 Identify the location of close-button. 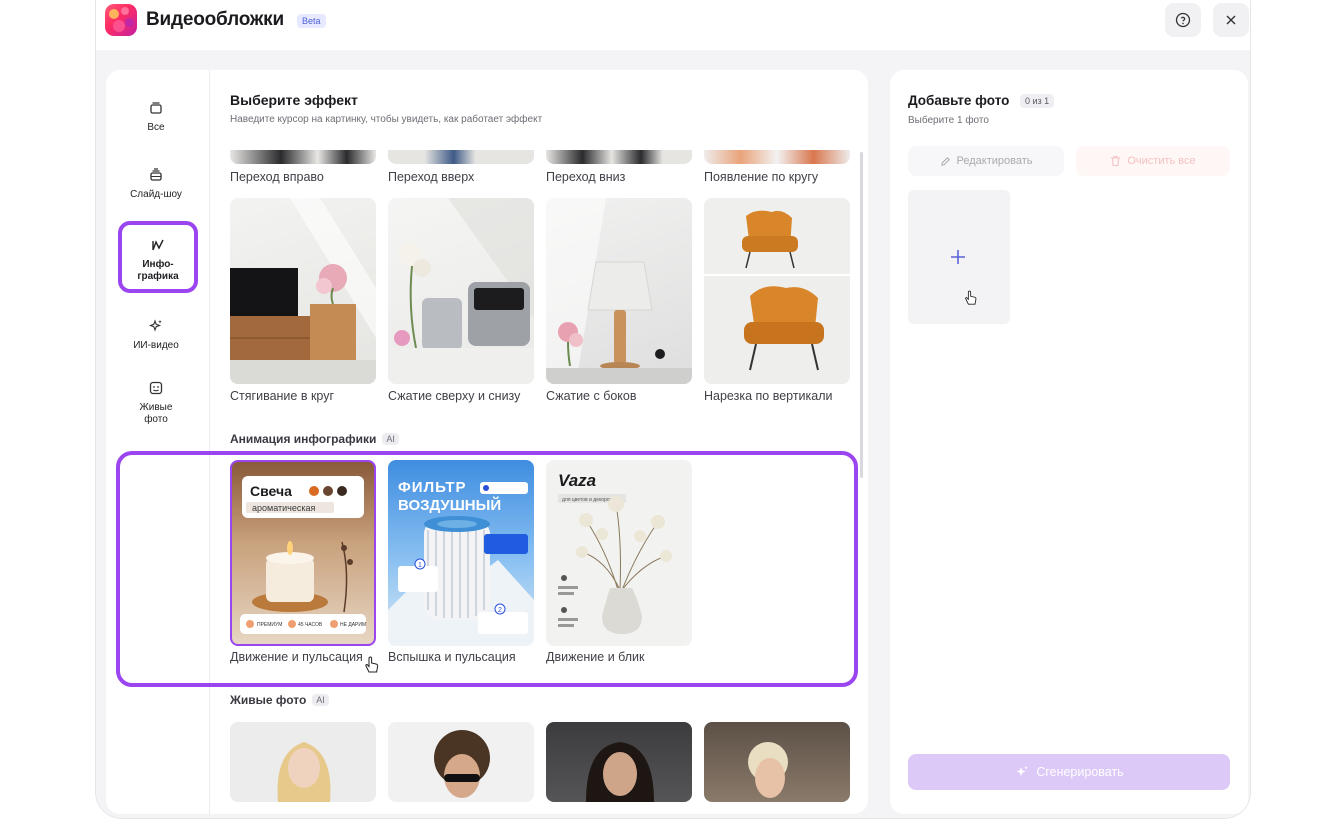
(1231, 20).